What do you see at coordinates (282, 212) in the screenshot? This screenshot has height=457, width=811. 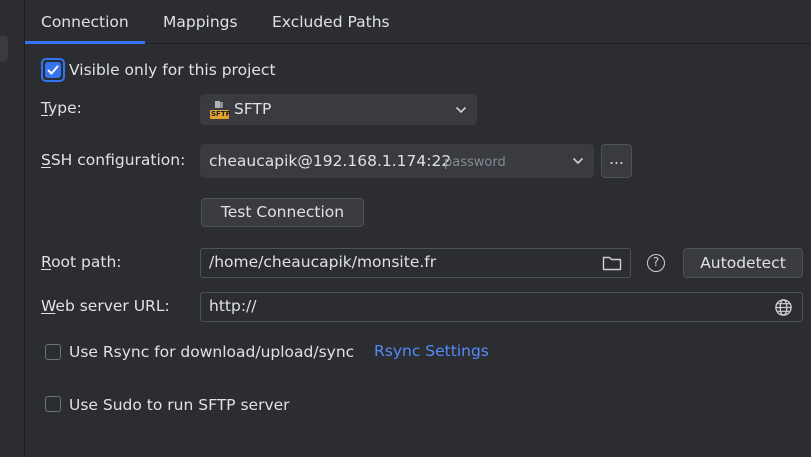 I see `test-connection-button: Test Connection` at bounding box center [282, 212].